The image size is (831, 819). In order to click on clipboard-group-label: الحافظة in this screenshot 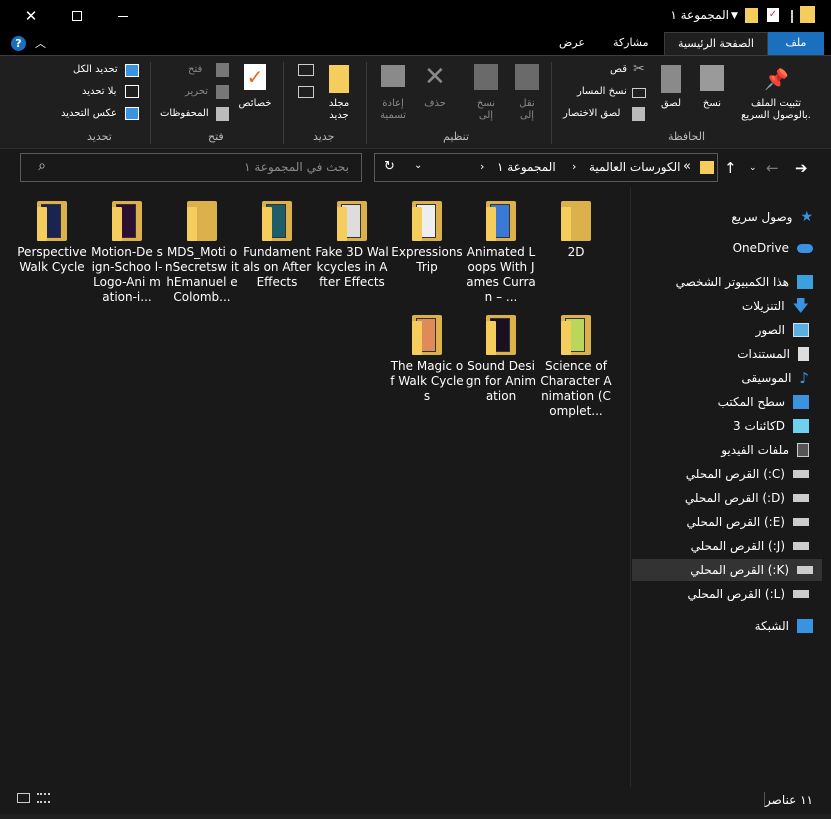, I will do `click(687, 136)`.